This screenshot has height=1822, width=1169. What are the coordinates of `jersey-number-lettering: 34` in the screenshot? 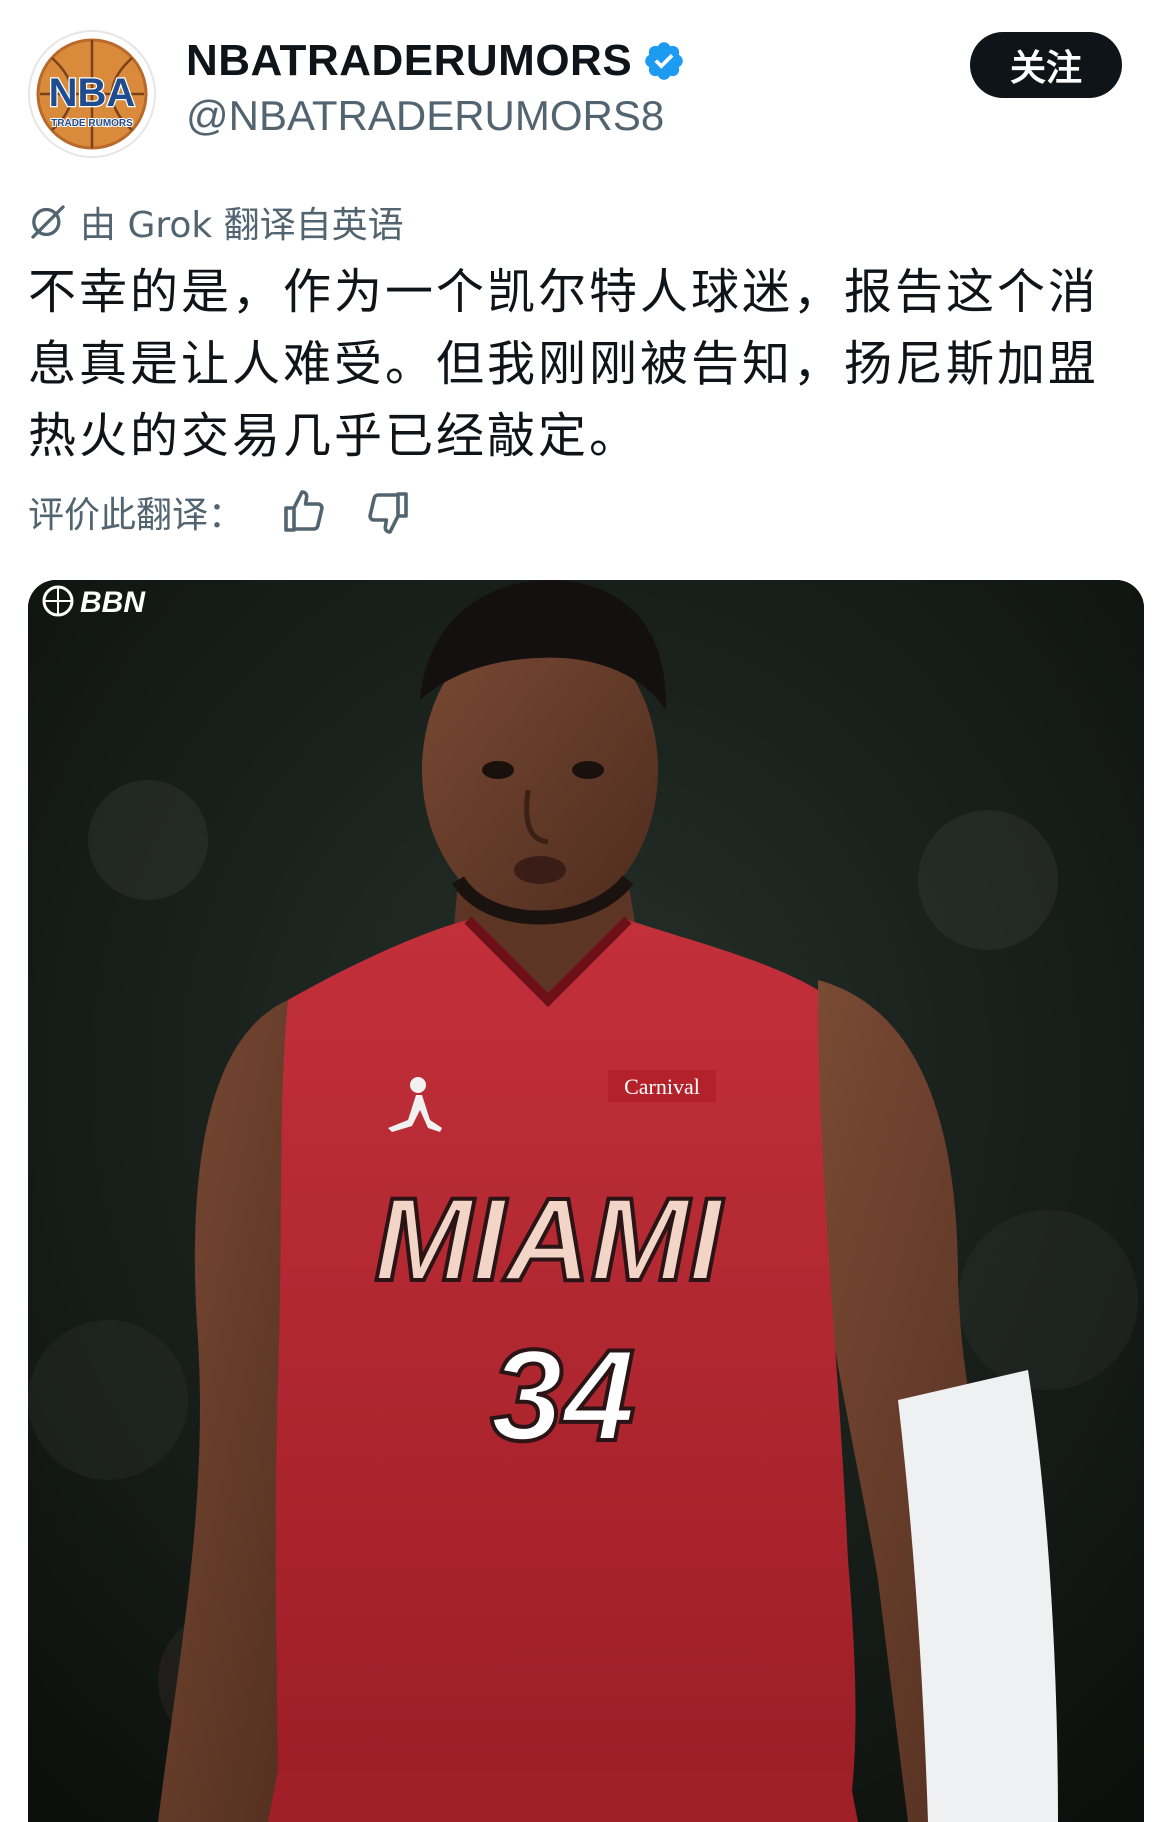 It's located at (563, 1395).